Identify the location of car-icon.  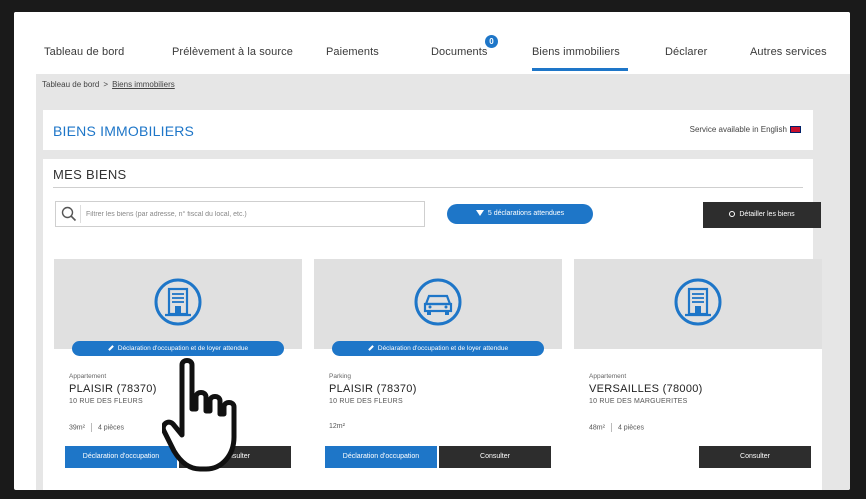
(438, 302).